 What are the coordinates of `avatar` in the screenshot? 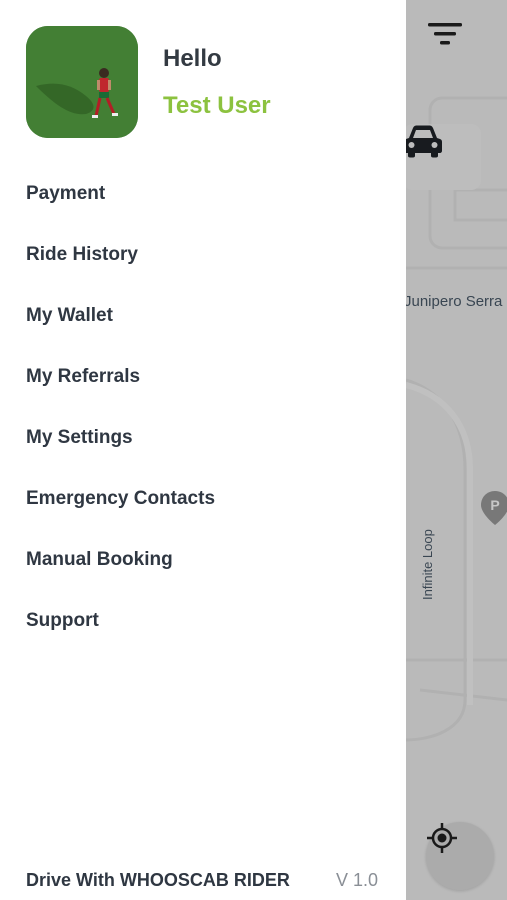 It's located at (82, 82).